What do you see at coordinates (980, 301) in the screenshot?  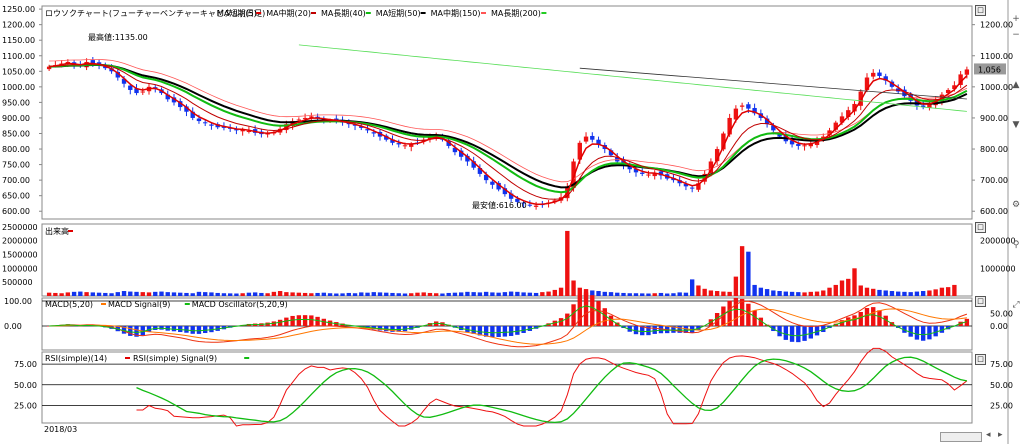 I see `macd-panel-toggle-button: □` at bounding box center [980, 301].